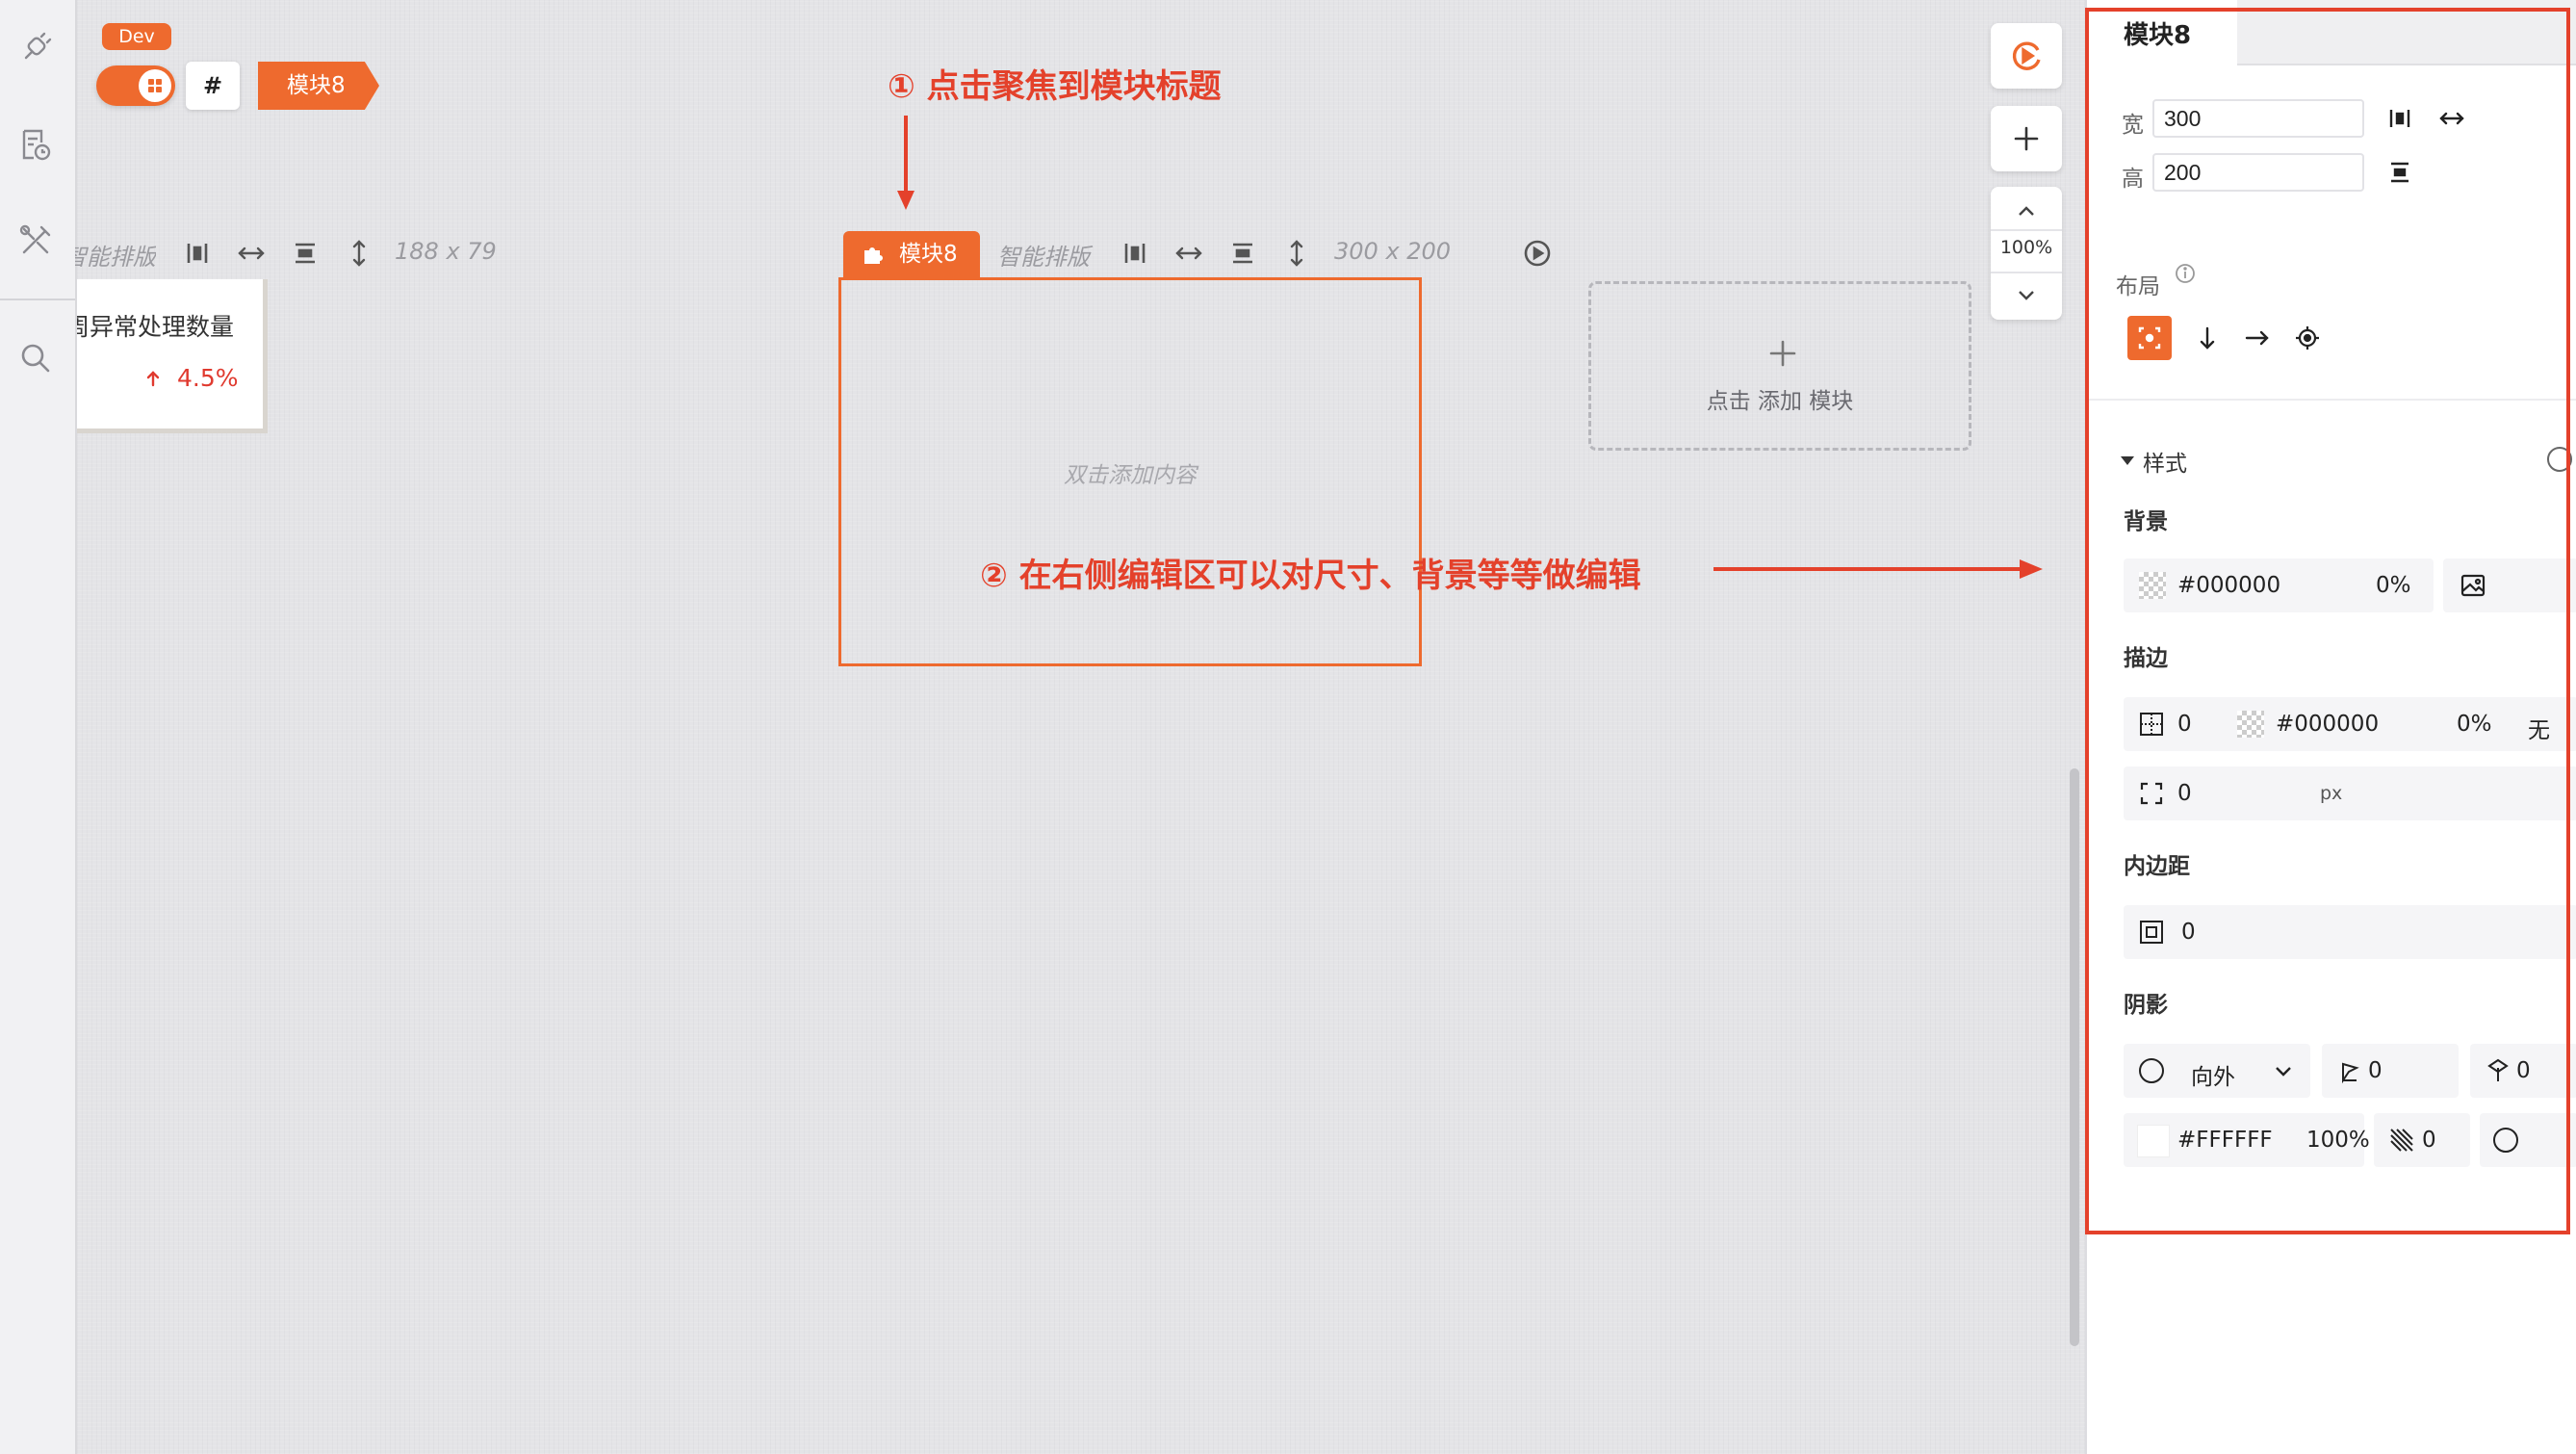  I want to click on shadow-spread-field, so click(2528, 1140).